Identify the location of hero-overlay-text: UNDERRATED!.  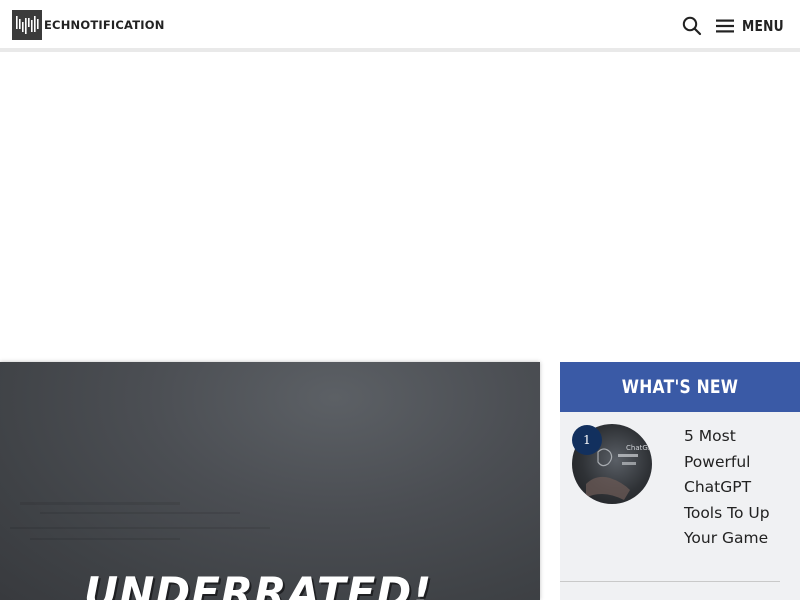
(258, 584).